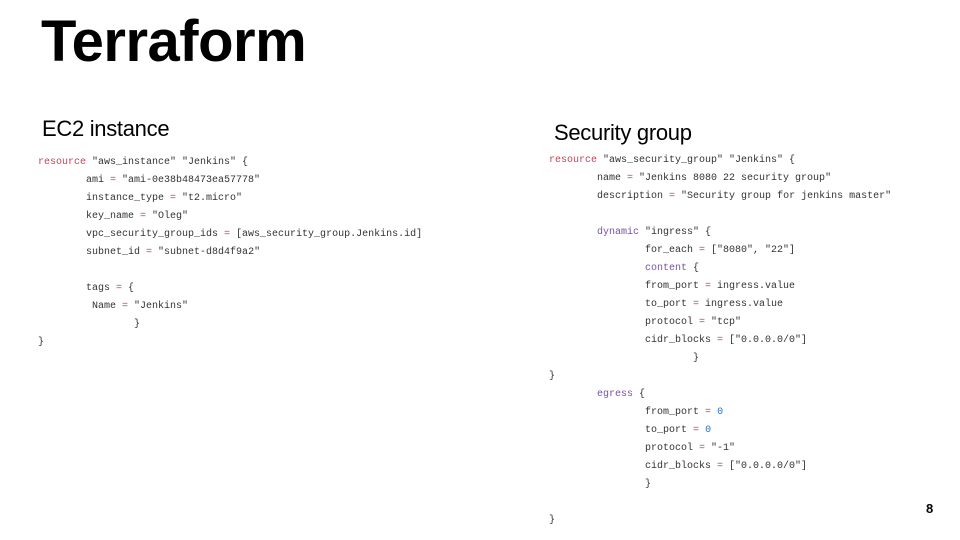 This screenshot has height=540, width=960. What do you see at coordinates (624, 250) in the screenshot?
I see `code-token: for_each` at bounding box center [624, 250].